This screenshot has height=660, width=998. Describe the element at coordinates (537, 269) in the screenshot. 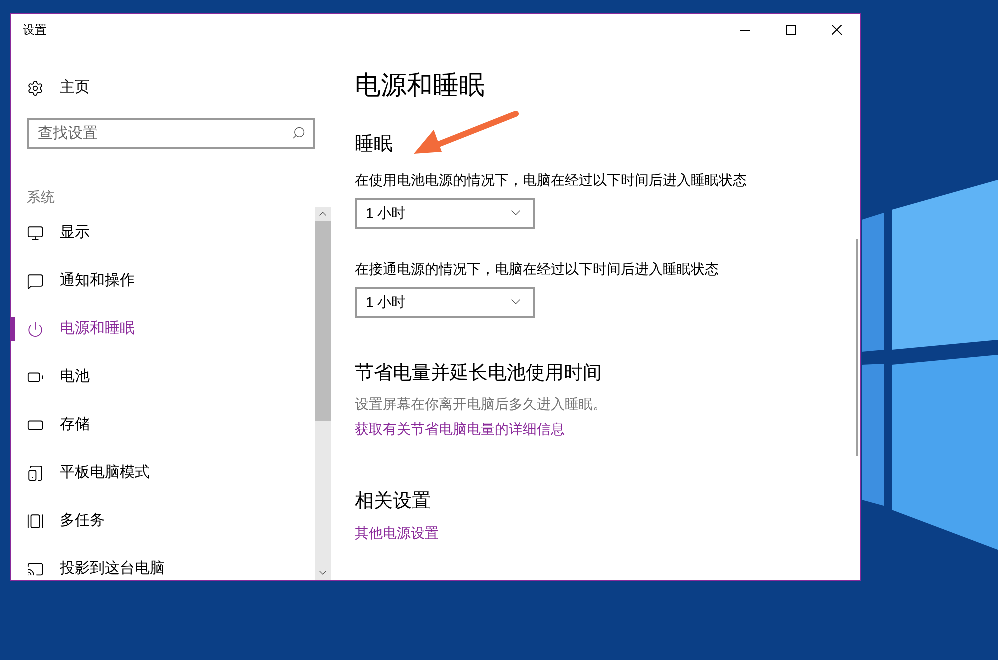

I see `setting-label: 在接通电源的情况下，电脑在经过以下时间后进入睡眠状态` at that location.